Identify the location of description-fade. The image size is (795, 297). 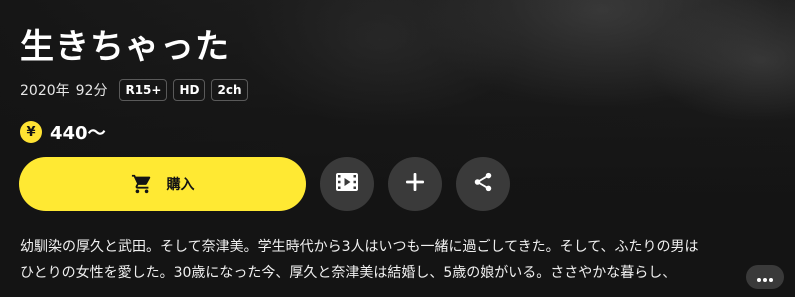
(705, 274).